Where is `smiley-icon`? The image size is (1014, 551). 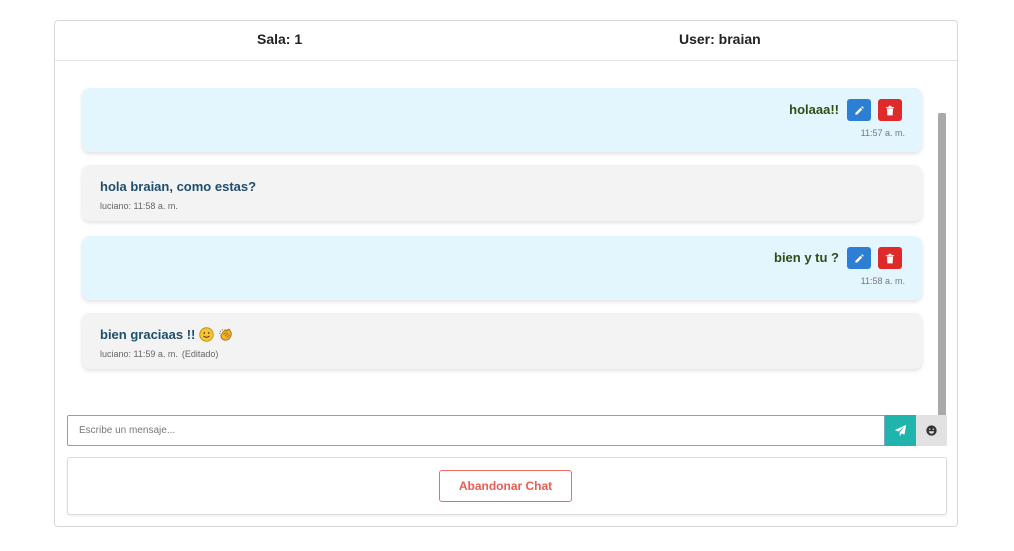
smiley-icon is located at coordinates (931, 430).